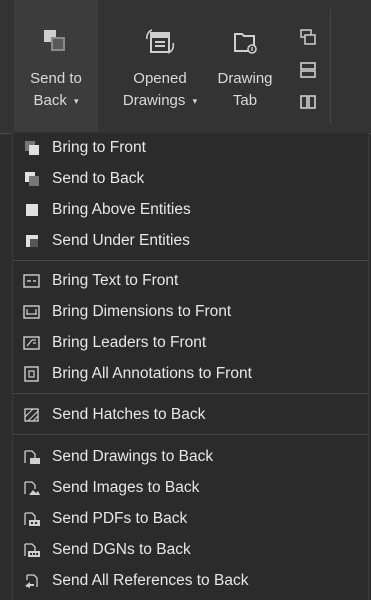  Describe the element at coordinates (129, 342) in the screenshot. I see `menu-item-label: Bring Leaders to Front` at that location.